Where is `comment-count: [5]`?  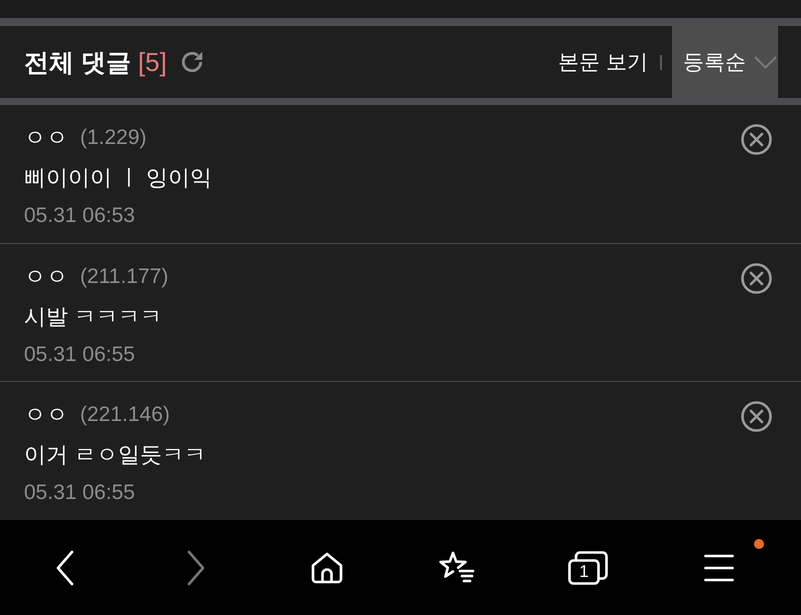
comment-count: [5] is located at coordinates (152, 62).